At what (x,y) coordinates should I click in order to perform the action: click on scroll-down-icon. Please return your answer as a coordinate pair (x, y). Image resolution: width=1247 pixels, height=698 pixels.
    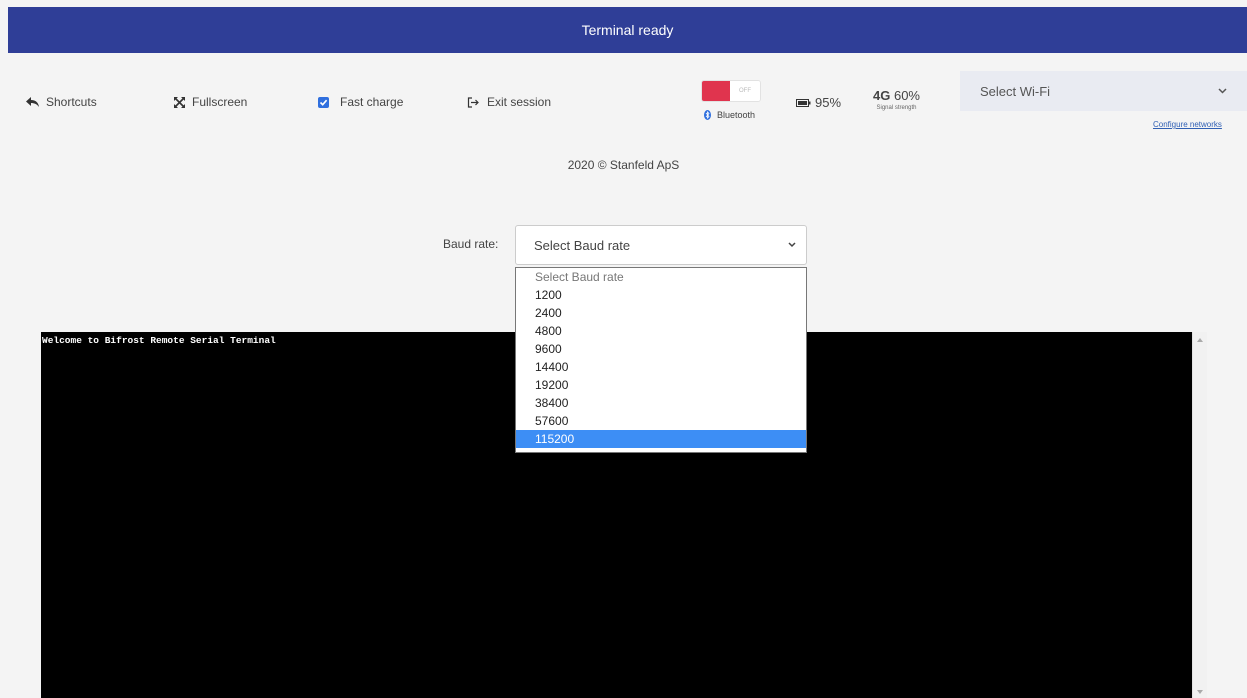
    Looking at the image, I should click on (1200, 692).